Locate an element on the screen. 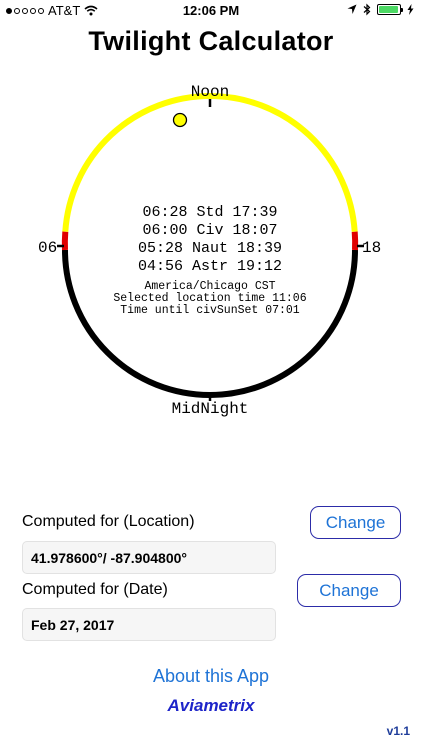  time-until-sunset: Time until civSunSet 07:01 is located at coordinates (210, 310).